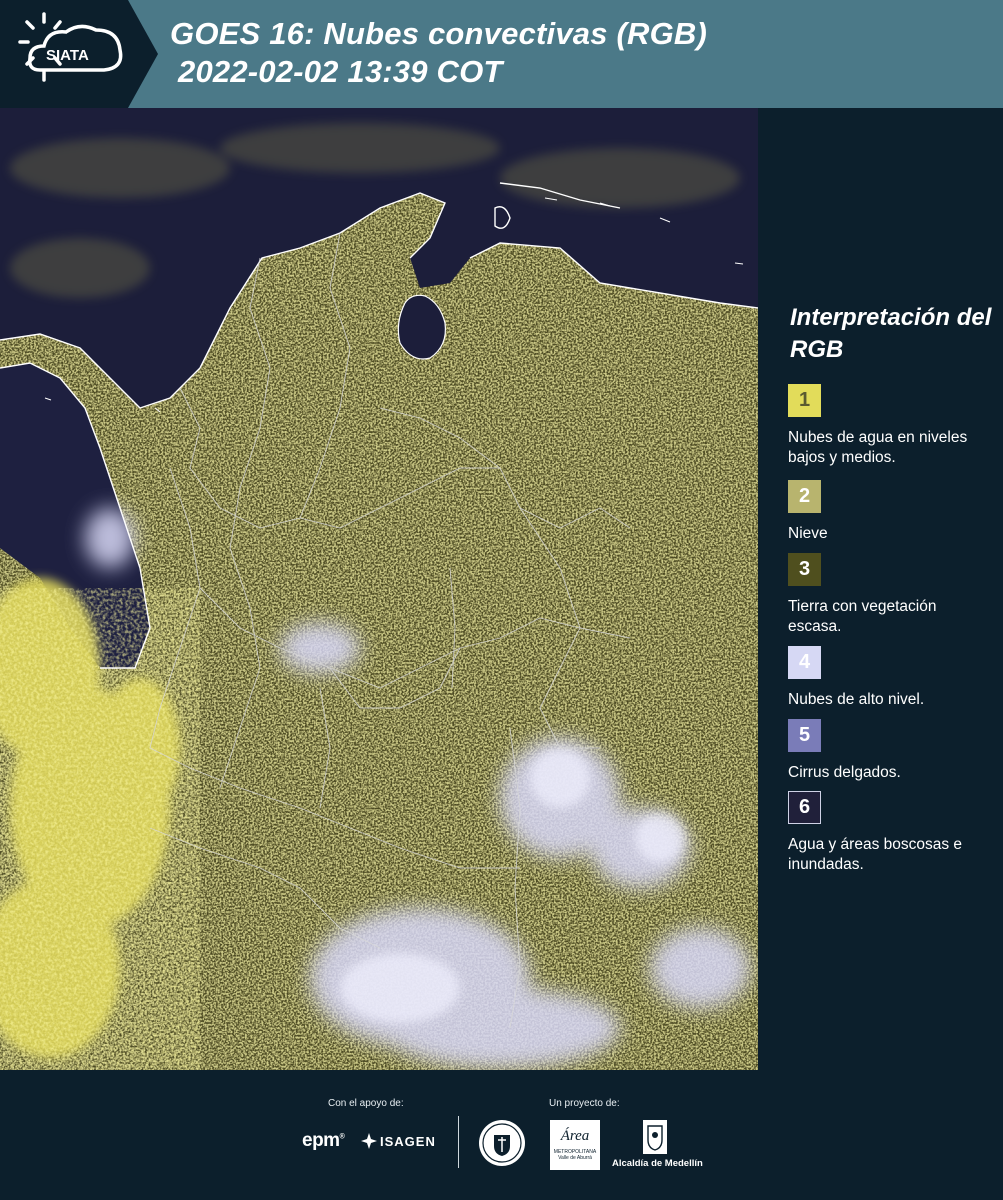 The image size is (1003, 1200). What do you see at coordinates (398, 1141) in the screenshot?
I see `isagen-logo: ISAGEN` at bounding box center [398, 1141].